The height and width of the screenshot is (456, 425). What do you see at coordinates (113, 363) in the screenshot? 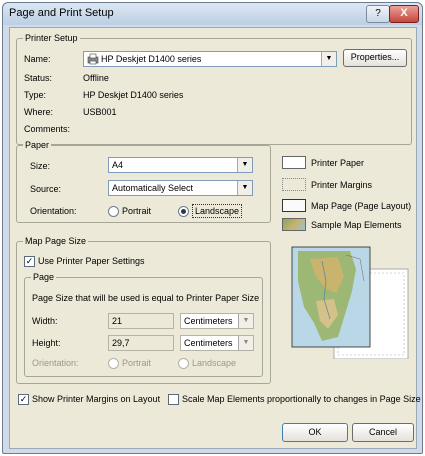
I see `page-portrait-radio` at bounding box center [113, 363].